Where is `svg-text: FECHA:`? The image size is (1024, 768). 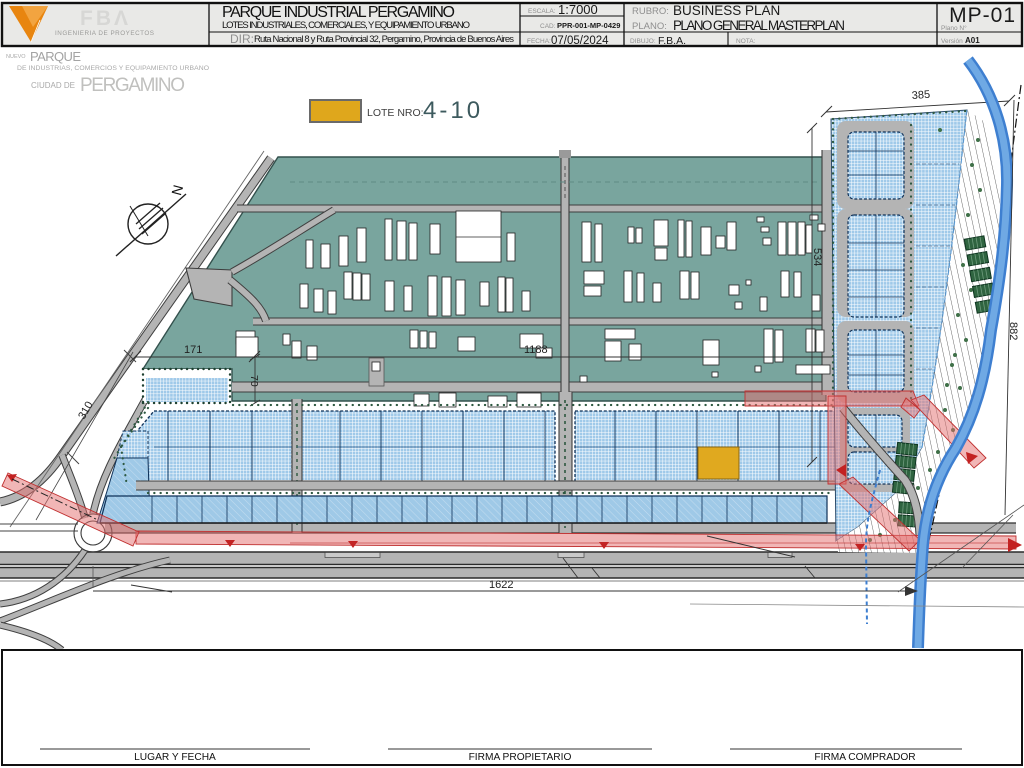
svg-text: FECHA: is located at coordinates (539, 41).